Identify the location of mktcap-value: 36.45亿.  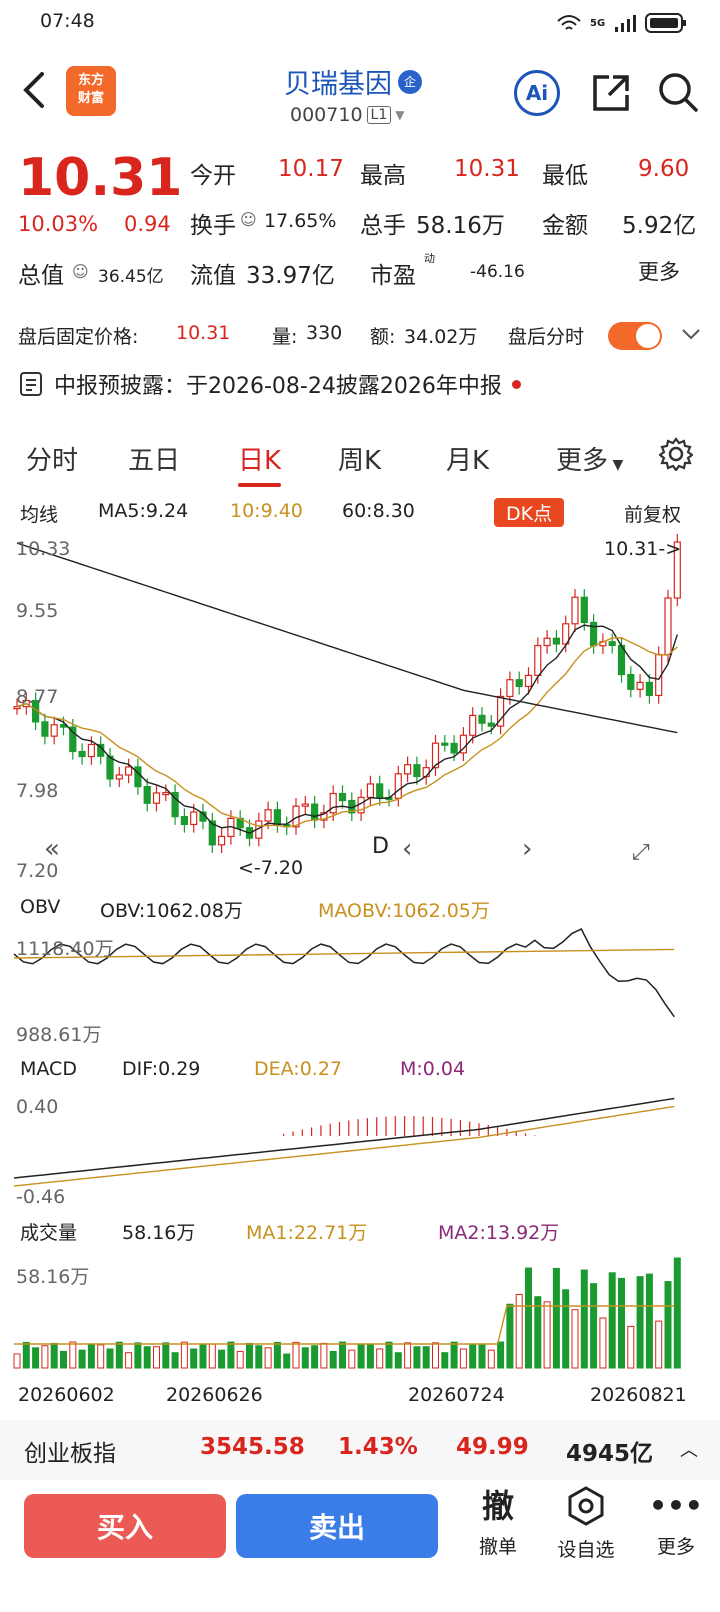
(131, 277).